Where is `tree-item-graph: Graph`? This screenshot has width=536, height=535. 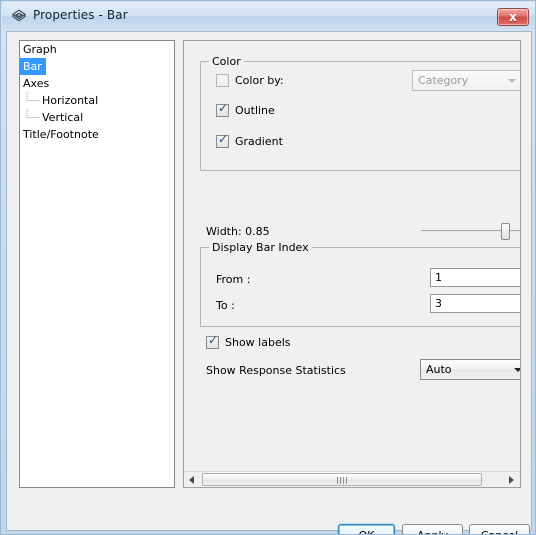
tree-item-graph: Graph is located at coordinates (97, 49).